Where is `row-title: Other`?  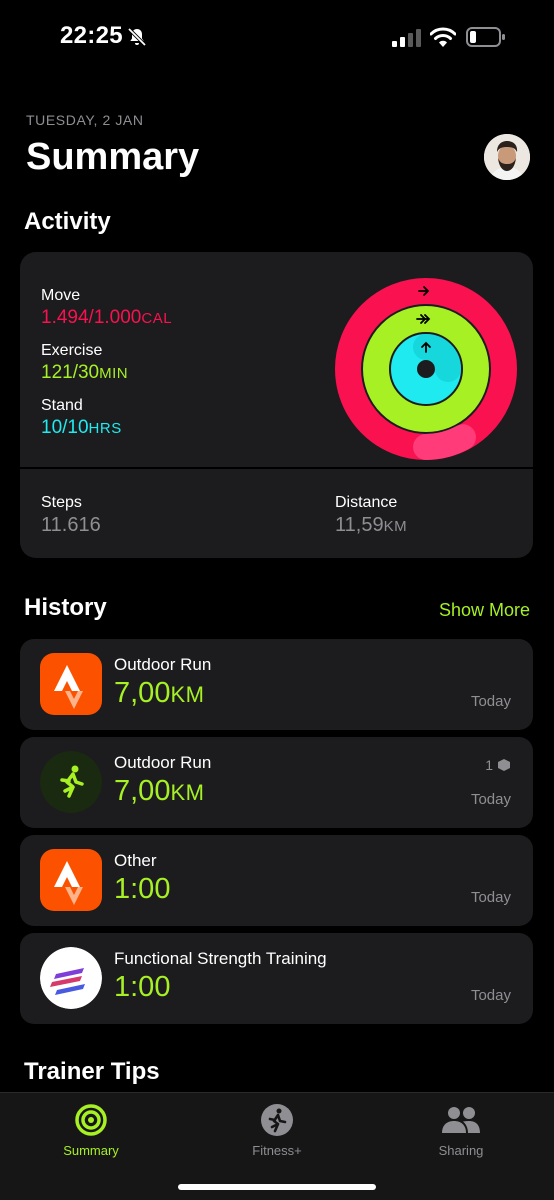 row-title: Other is located at coordinates (135, 860).